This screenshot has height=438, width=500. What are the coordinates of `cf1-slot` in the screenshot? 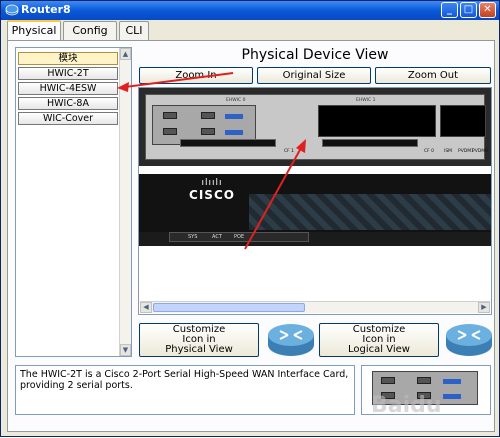 It's located at (228, 143).